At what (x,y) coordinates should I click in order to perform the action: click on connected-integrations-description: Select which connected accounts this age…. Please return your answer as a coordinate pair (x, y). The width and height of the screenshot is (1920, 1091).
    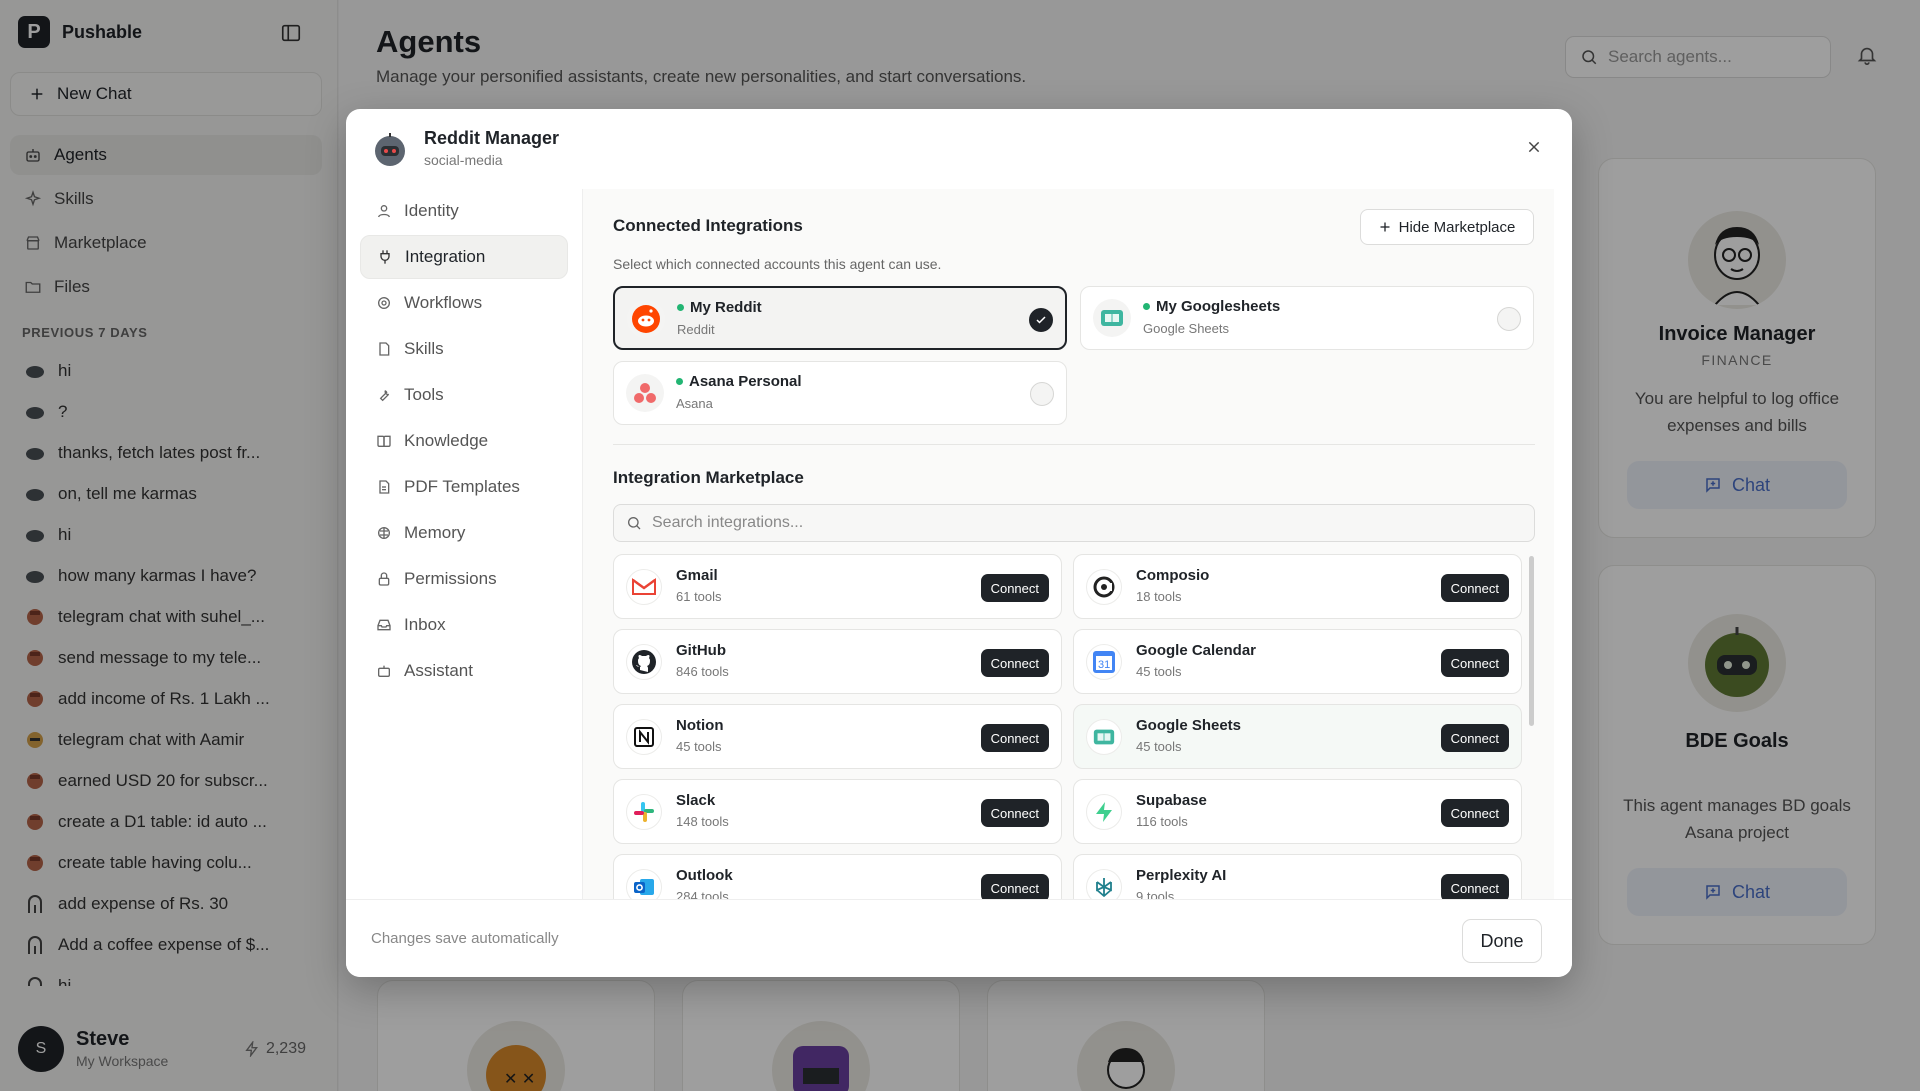
    Looking at the image, I should click on (777, 264).